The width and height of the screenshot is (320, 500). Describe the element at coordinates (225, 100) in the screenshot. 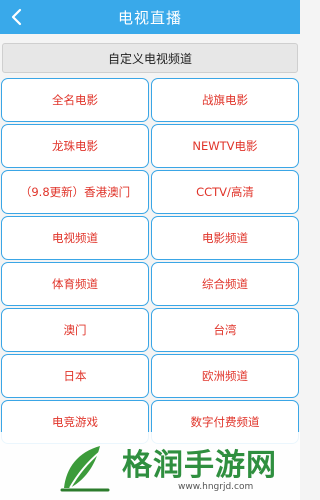

I see `channel-button: 战旗电影` at that location.